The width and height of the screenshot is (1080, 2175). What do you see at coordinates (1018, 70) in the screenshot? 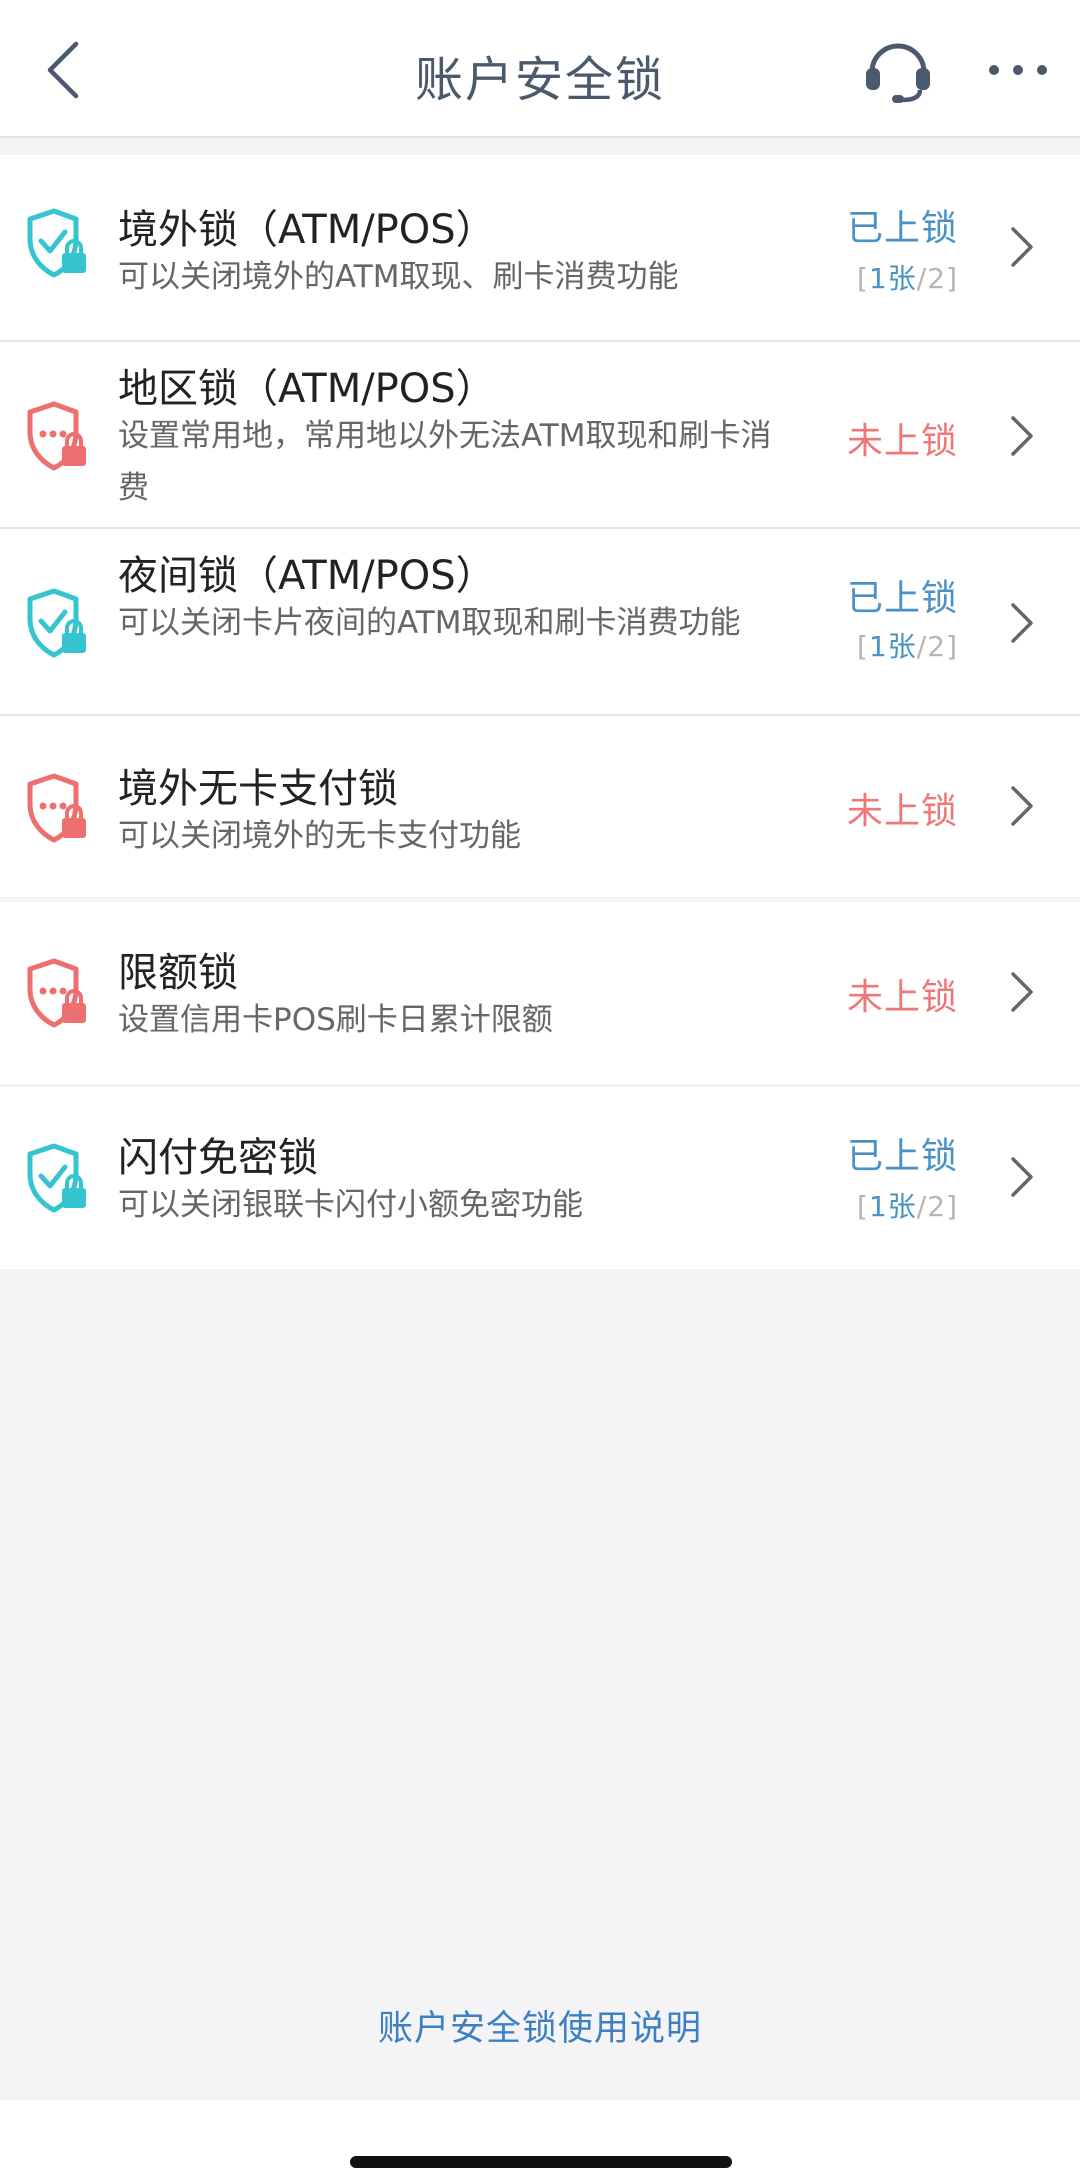
I see `more-options-icon` at bounding box center [1018, 70].